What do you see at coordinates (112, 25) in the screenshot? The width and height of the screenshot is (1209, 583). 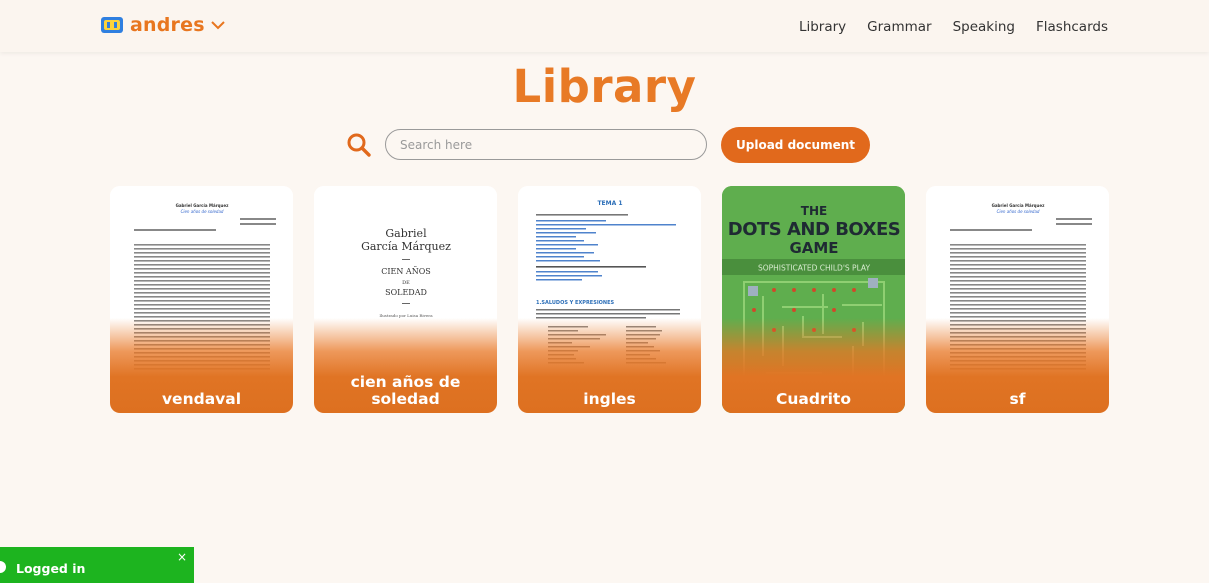 I see `app-logo-icon` at bounding box center [112, 25].